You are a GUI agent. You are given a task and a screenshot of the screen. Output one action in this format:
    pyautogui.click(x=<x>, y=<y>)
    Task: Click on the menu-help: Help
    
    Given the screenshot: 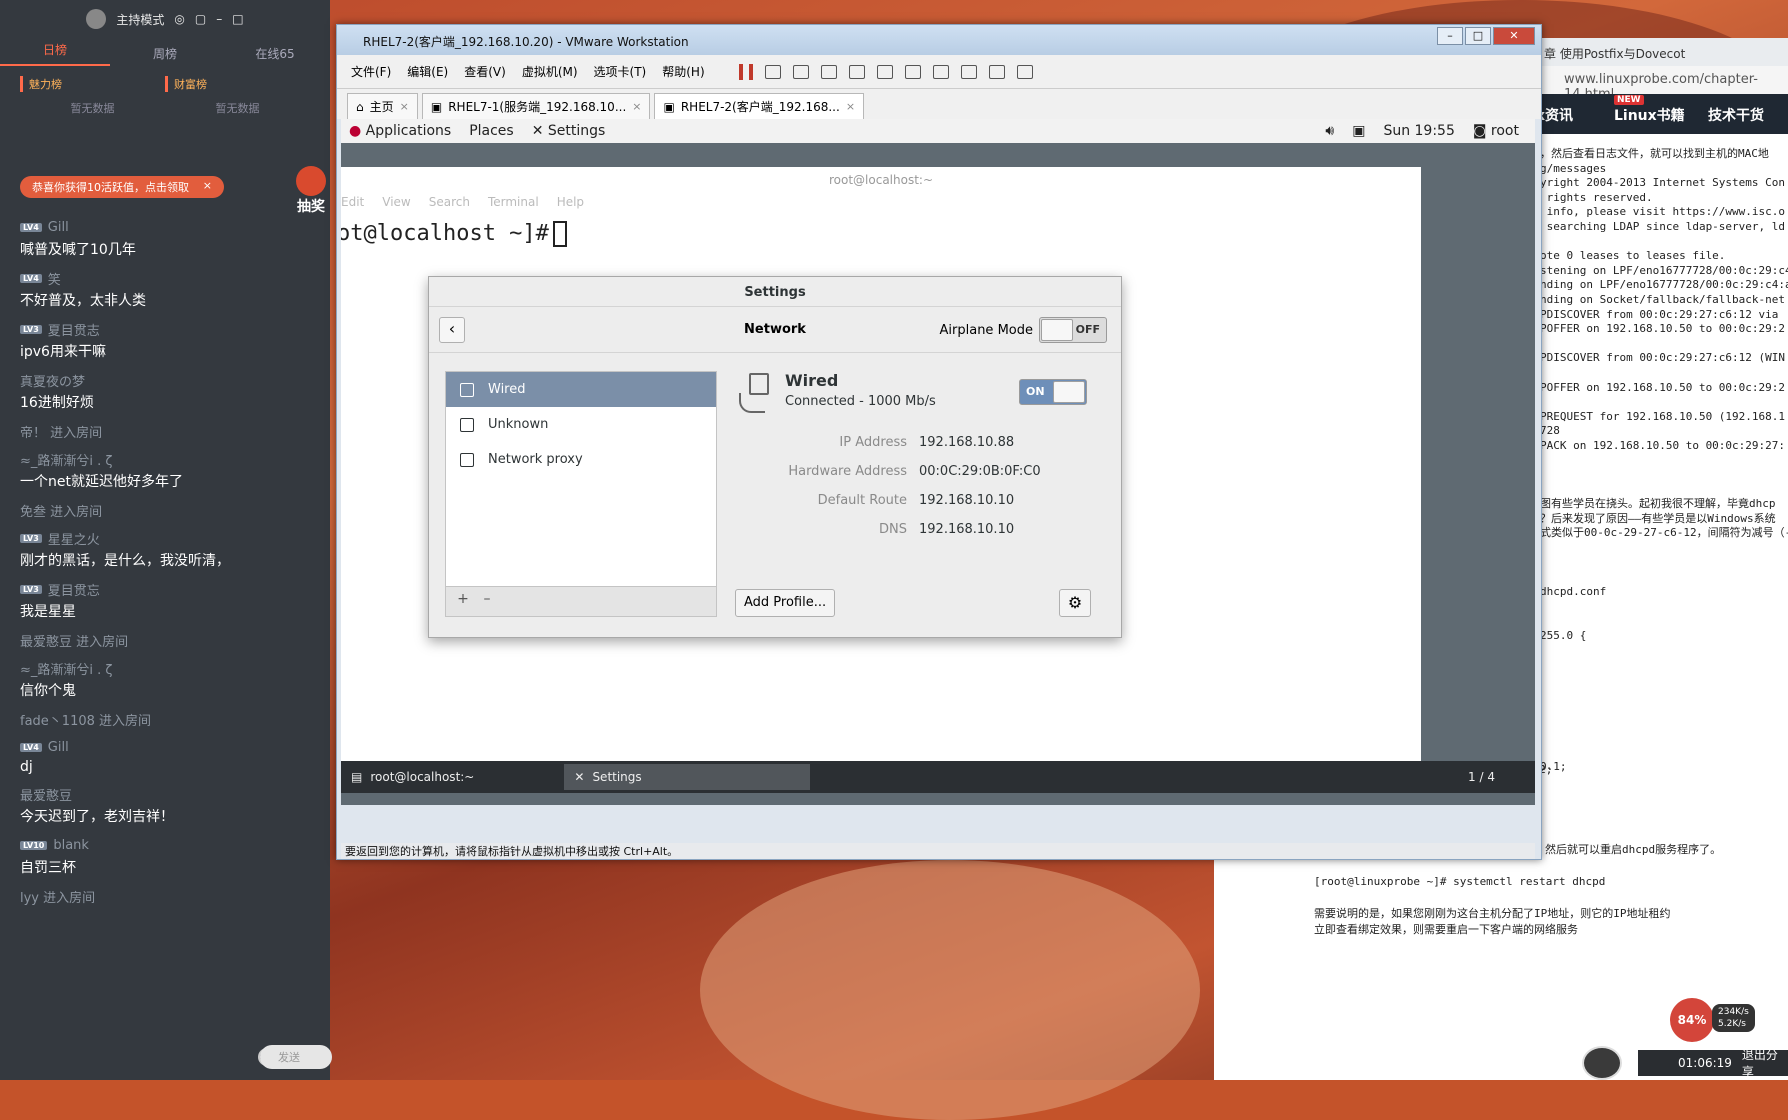 What is the action you would take?
    pyautogui.click(x=570, y=205)
    